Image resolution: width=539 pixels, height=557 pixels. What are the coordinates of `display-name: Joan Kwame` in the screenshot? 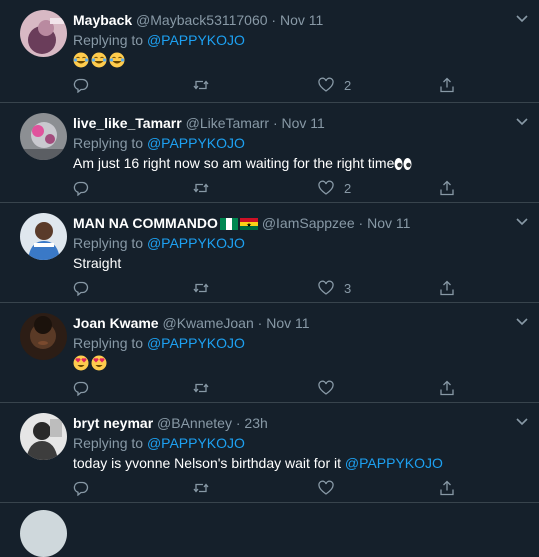 It's located at (116, 323).